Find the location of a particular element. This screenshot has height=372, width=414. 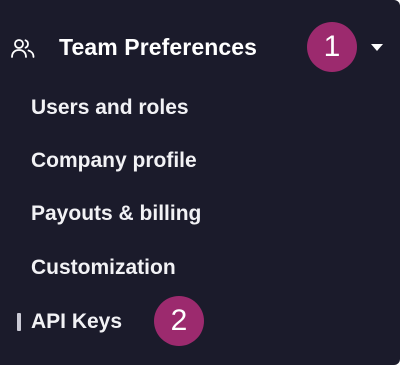

nav-item-company-profile: Company profile is located at coordinates (114, 161).